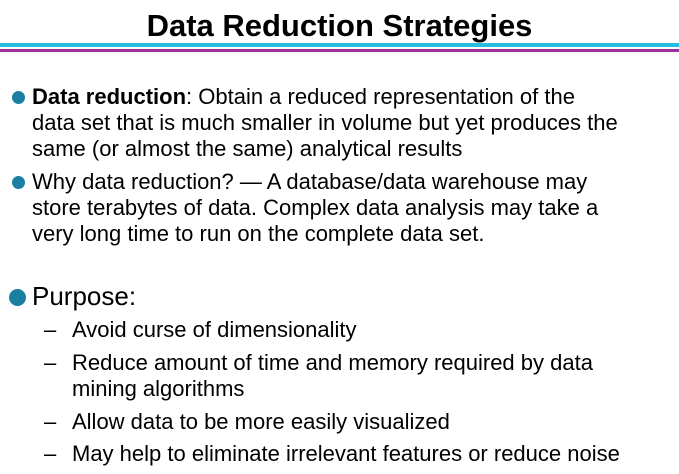 The image size is (679, 474). What do you see at coordinates (261, 421) in the screenshot?
I see `purpose-item-3: Allow data to be more easily visualized` at bounding box center [261, 421].